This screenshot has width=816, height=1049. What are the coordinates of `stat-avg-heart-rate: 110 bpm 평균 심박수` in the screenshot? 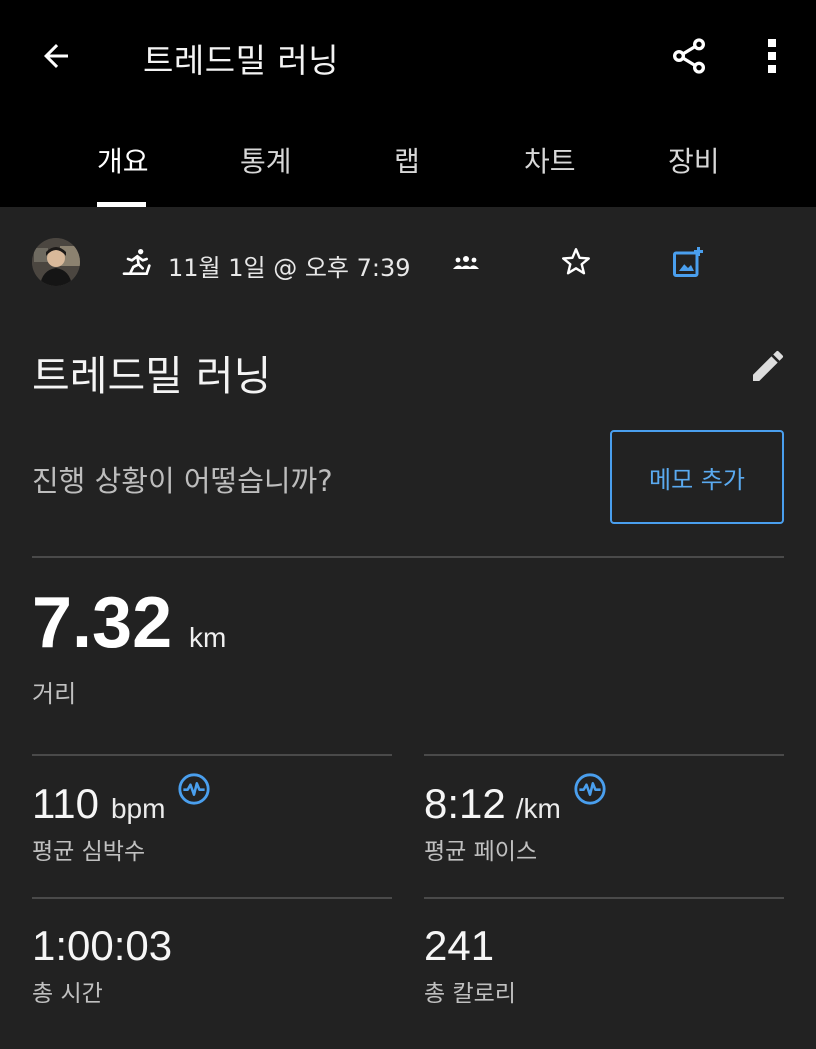 It's located at (212, 836).